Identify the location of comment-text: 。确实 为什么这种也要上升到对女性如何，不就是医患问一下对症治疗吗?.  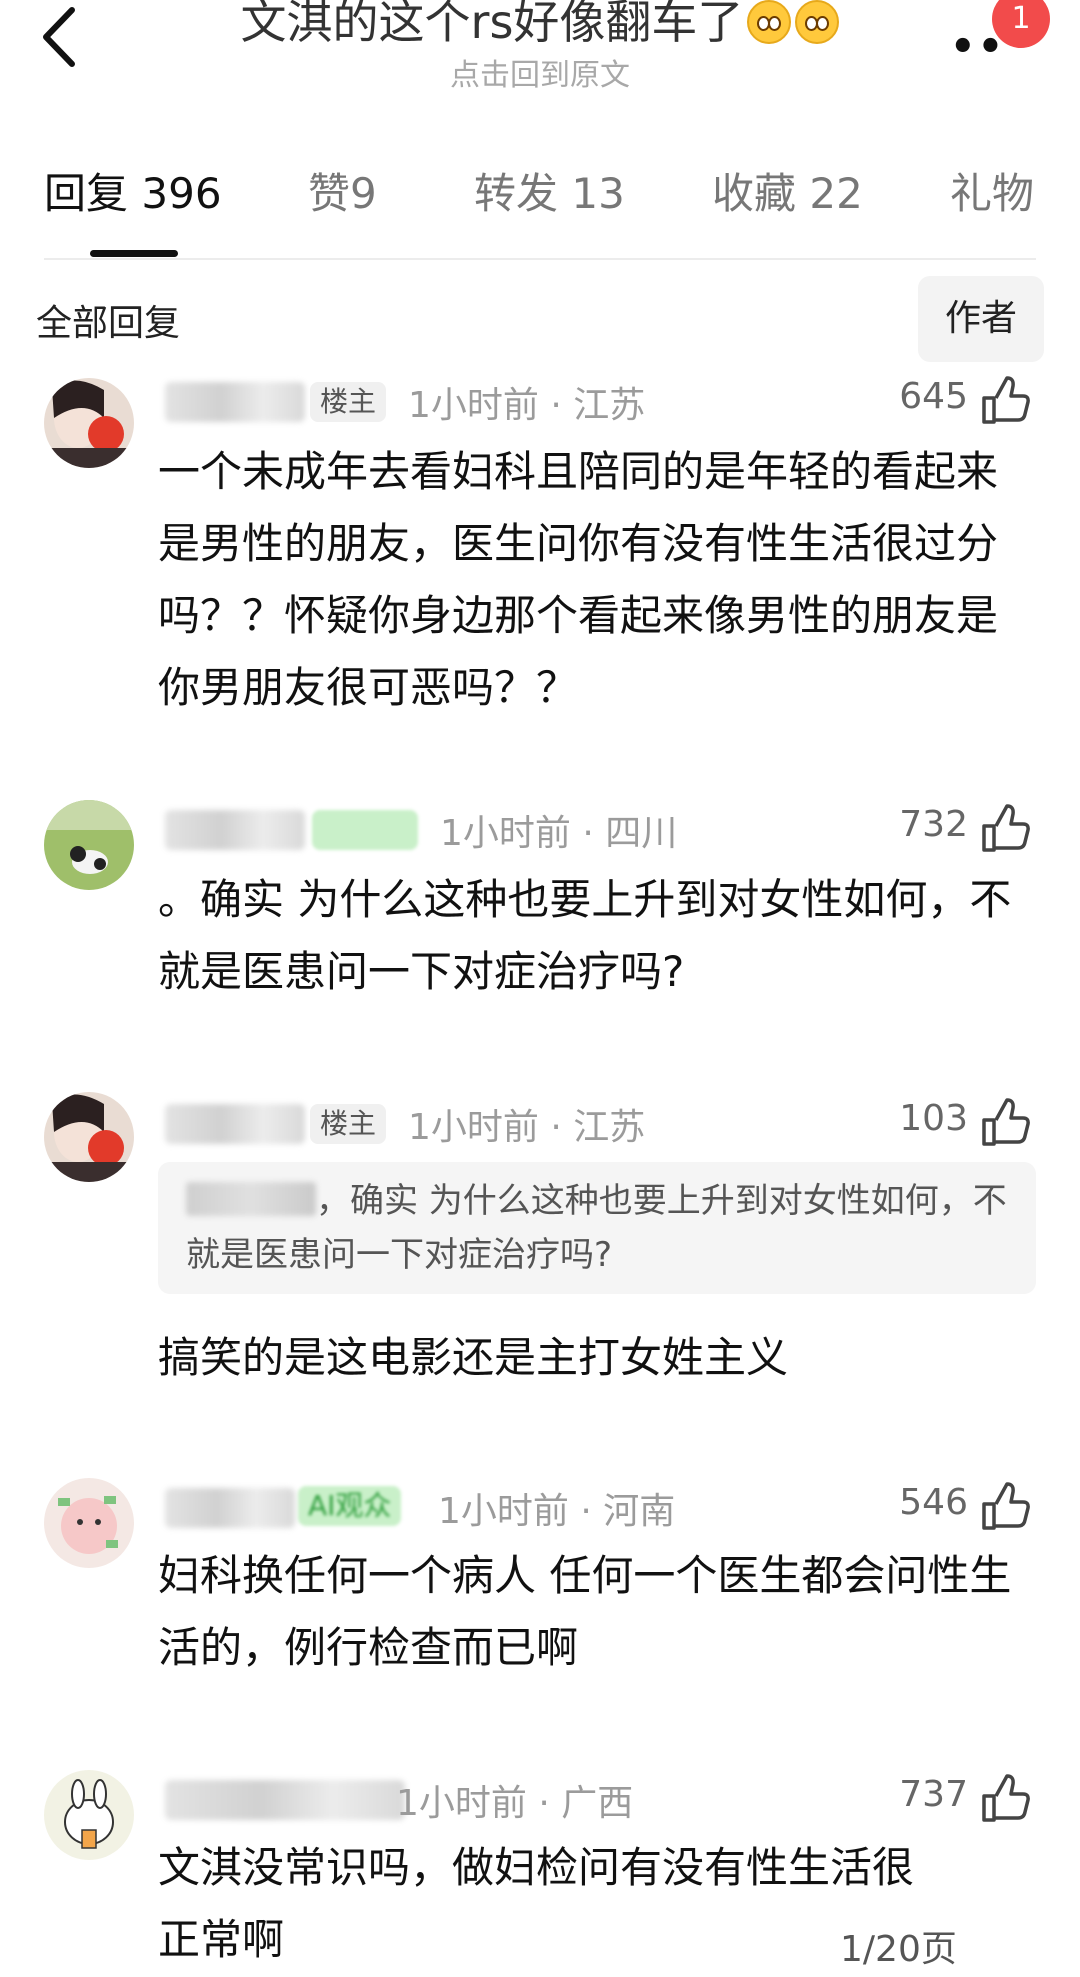
(598, 936).